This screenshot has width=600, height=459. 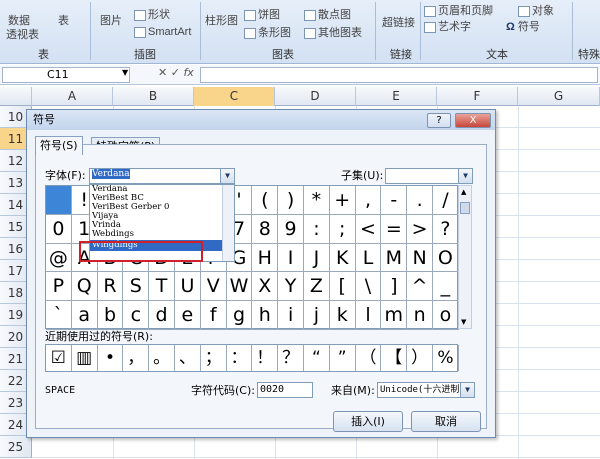 I want to click on symbol-cell: O, so click(x=446, y=258).